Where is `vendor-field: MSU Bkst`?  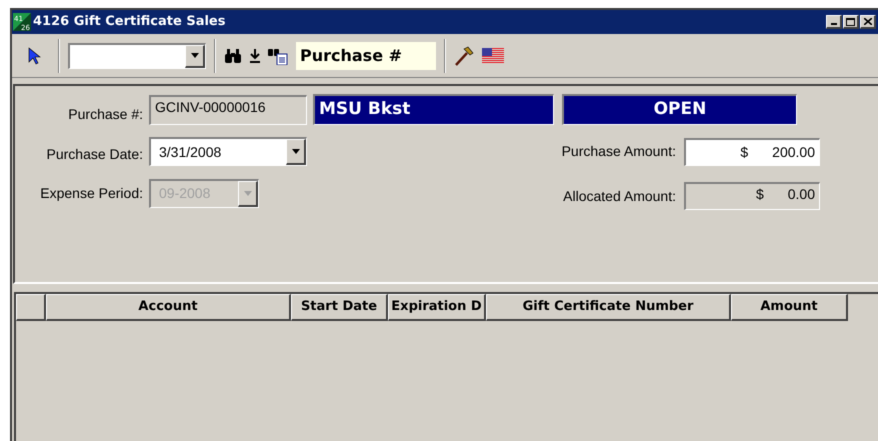
vendor-field: MSU Bkst is located at coordinates (433, 109).